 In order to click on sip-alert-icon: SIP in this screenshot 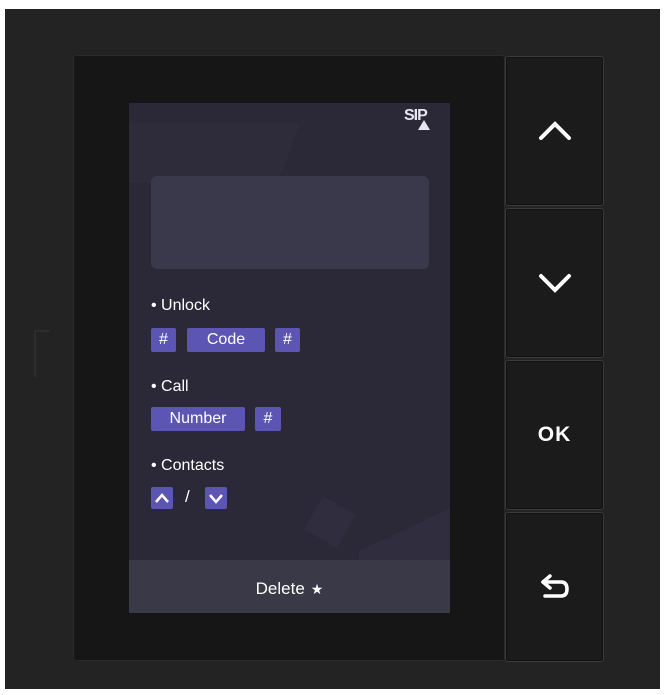, I will do `click(419, 120)`.